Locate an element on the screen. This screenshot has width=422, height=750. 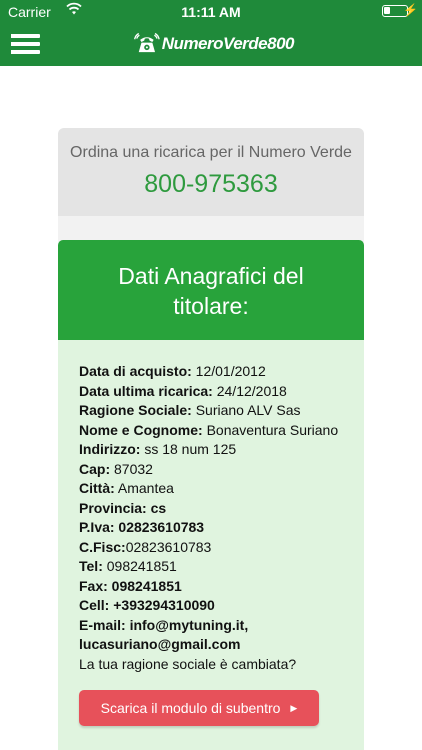
detail-row-email: E-mail: info@mytuning.it, is located at coordinates (164, 624).